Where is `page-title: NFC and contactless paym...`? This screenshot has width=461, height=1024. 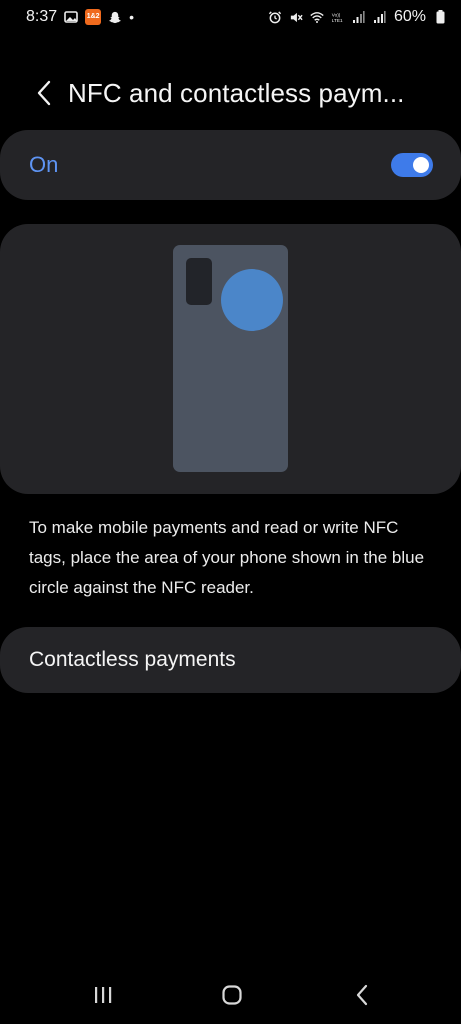 page-title: NFC and contactless paym... is located at coordinates (236, 92).